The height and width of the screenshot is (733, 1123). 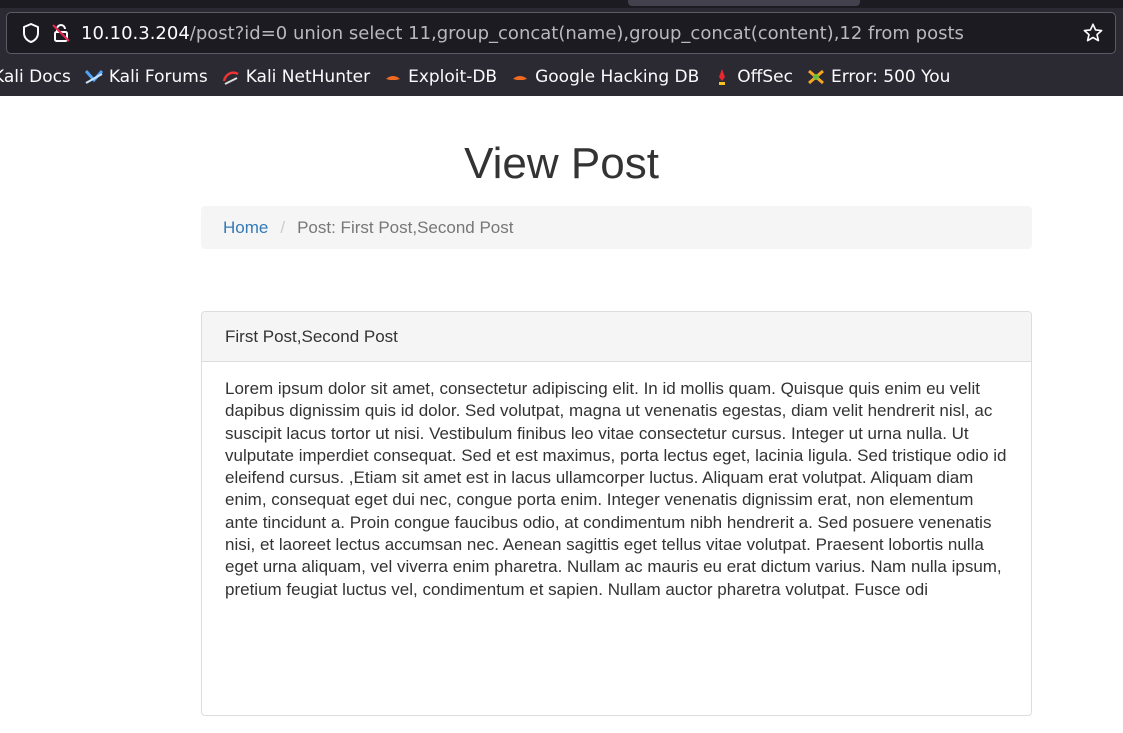 I want to click on insecure-lock-icon, so click(x=61, y=33).